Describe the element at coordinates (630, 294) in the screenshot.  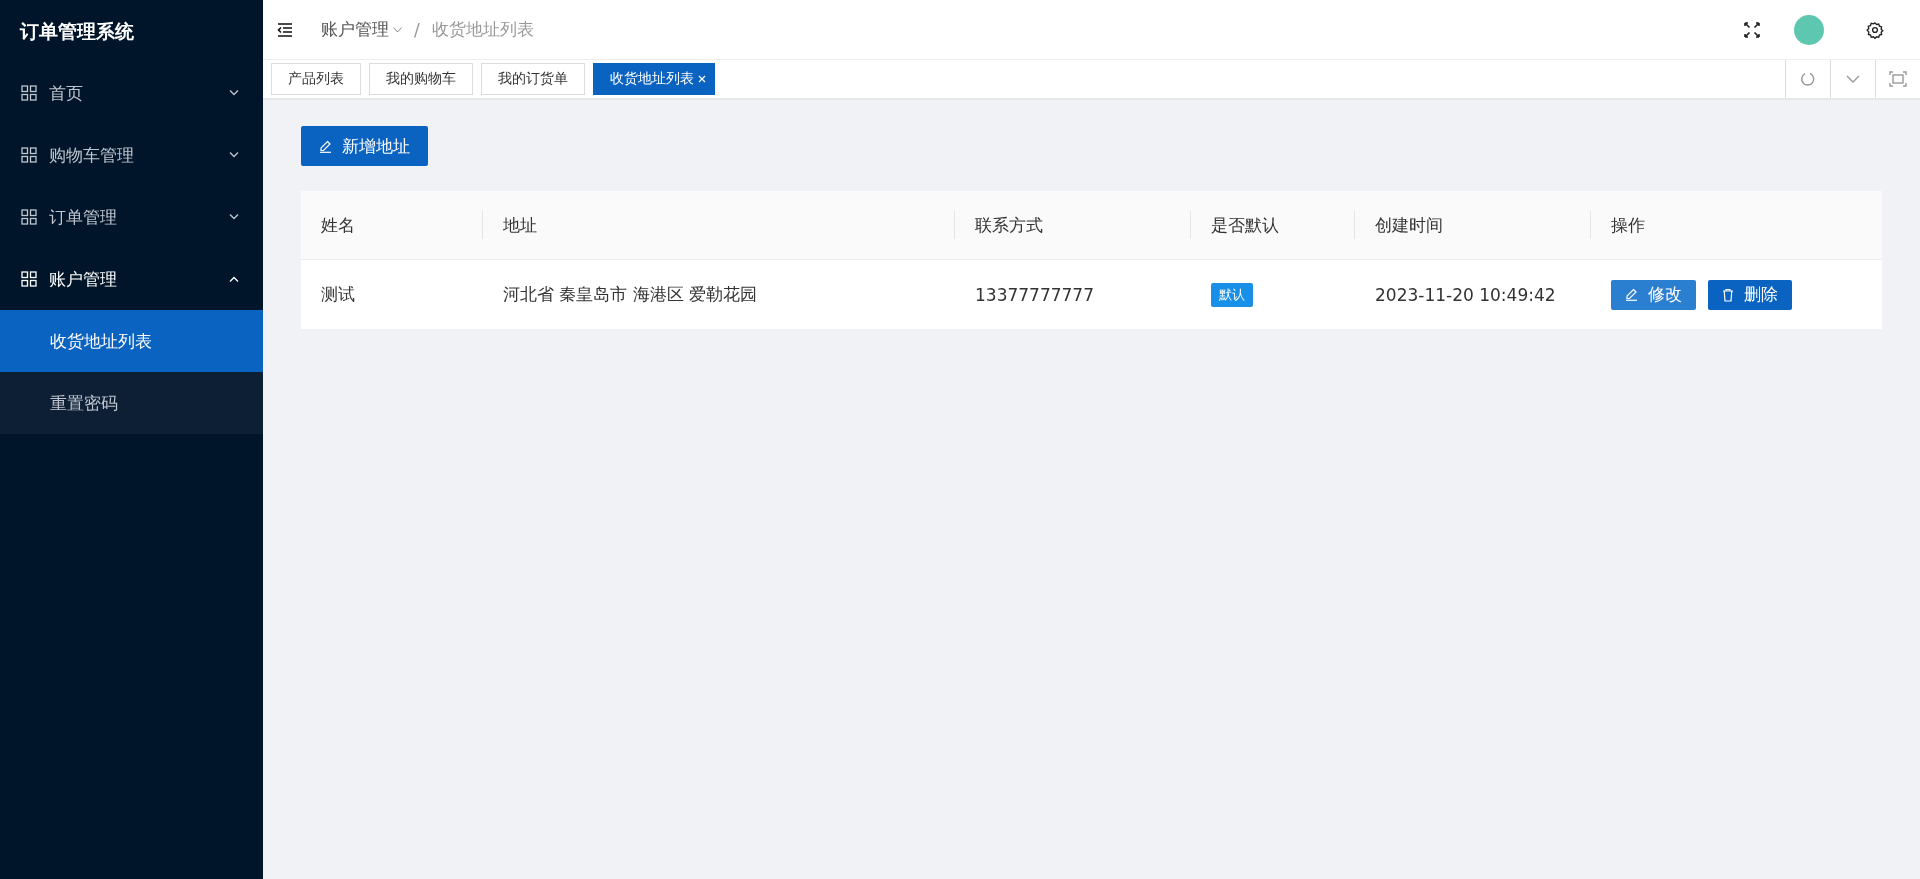
I see `table-cell: 河北省 秦皇岛市 海港区 爱勒花园` at that location.